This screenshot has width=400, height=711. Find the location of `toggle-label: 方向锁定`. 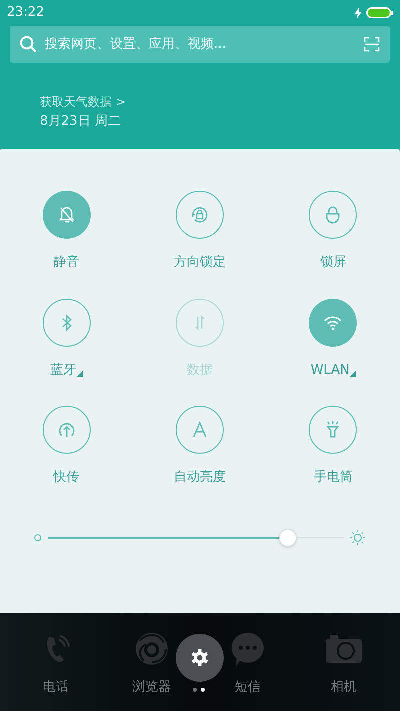

toggle-label: 方向锁定 is located at coordinates (200, 263).